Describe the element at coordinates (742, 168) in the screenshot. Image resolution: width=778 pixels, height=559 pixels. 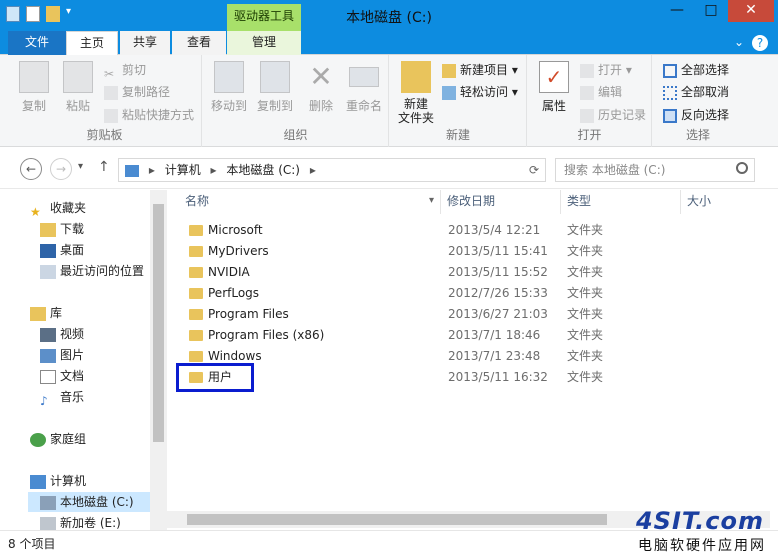
I see `search-icon` at that location.